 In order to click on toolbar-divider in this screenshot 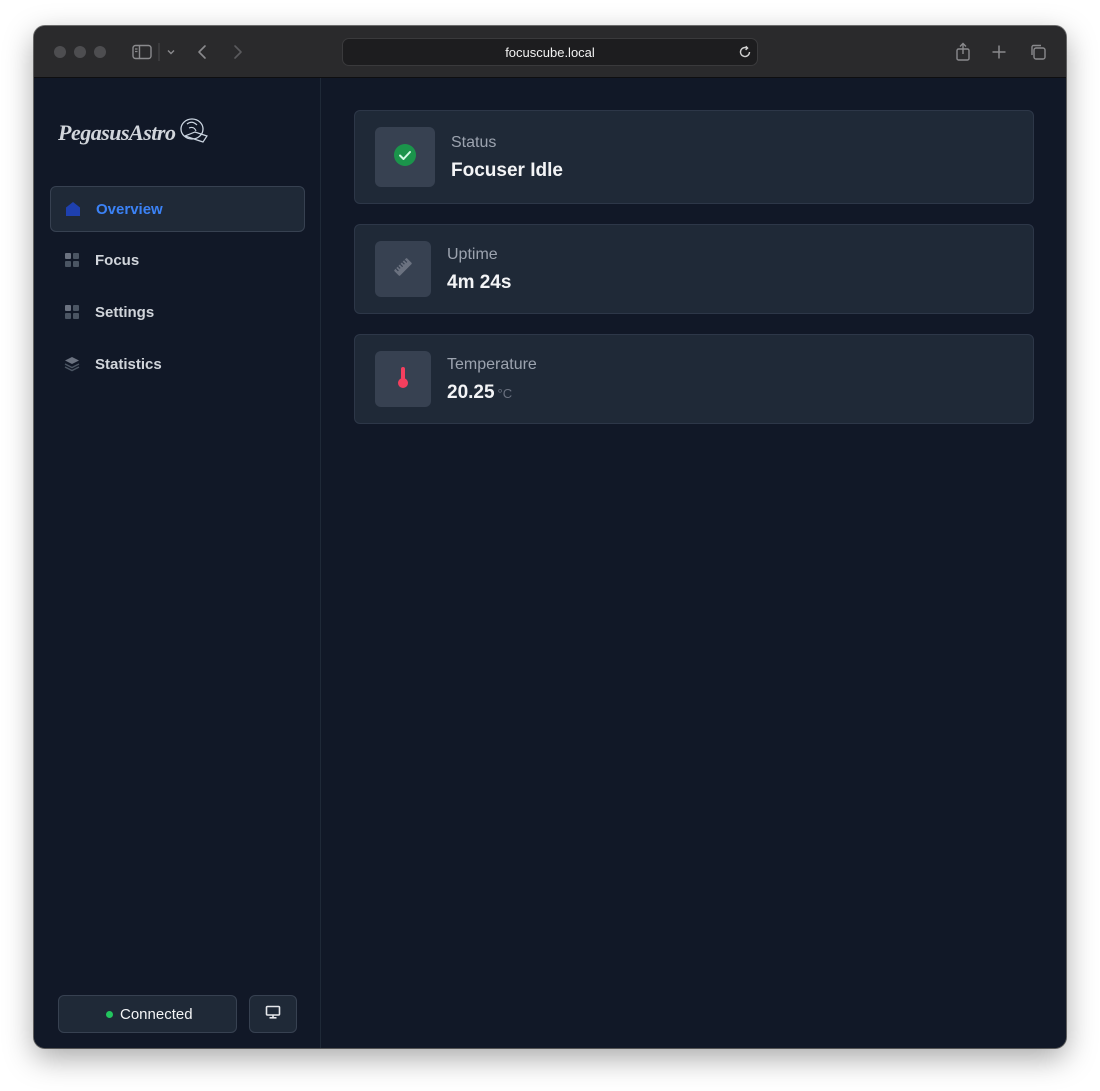, I will do `click(159, 52)`.